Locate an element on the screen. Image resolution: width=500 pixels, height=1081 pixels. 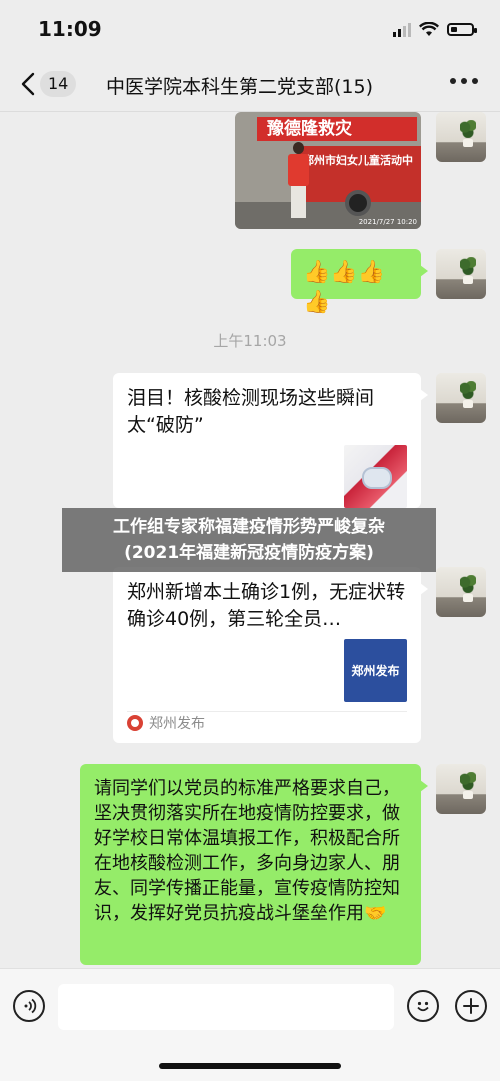
message-bubble-thumbs: 👍👍👍👍 is located at coordinates (359, 282).